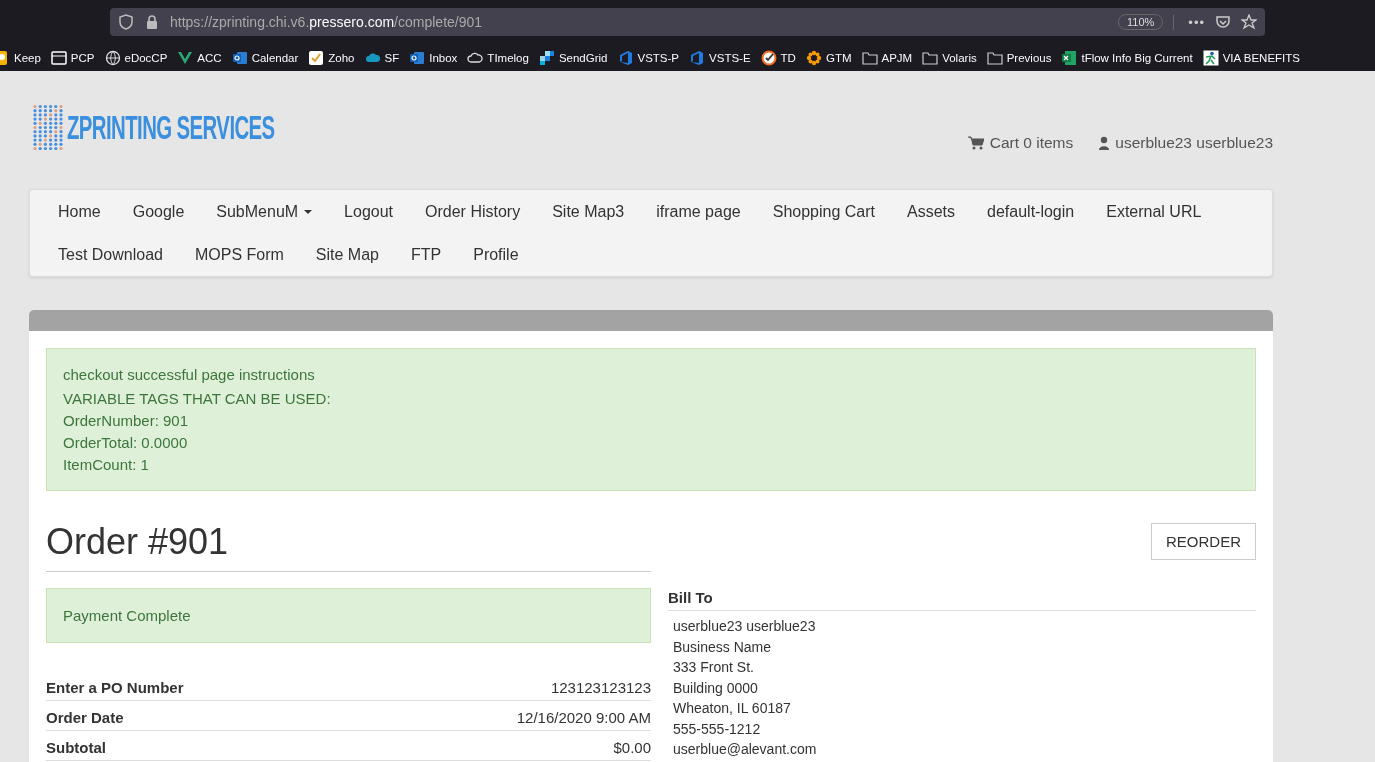 The height and width of the screenshot is (762, 1375). What do you see at coordinates (1127, 57) in the screenshot?
I see `bookmark: tFlow Info Big Current` at bounding box center [1127, 57].